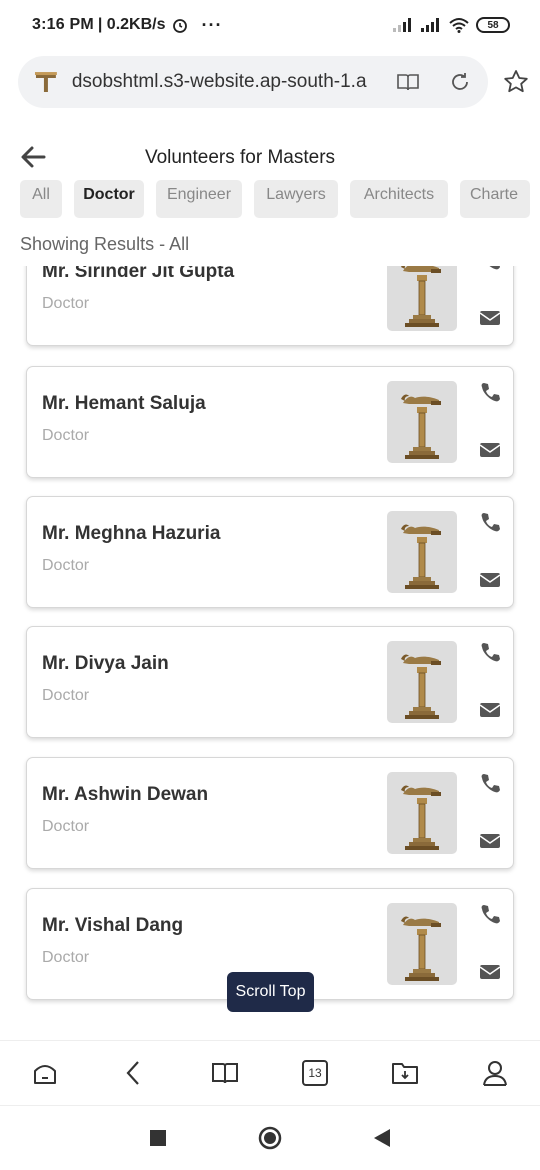  Describe the element at coordinates (125, 794) in the screenshot. I see `volunteer-name: Mr. Ashwin Dewan` at that location.